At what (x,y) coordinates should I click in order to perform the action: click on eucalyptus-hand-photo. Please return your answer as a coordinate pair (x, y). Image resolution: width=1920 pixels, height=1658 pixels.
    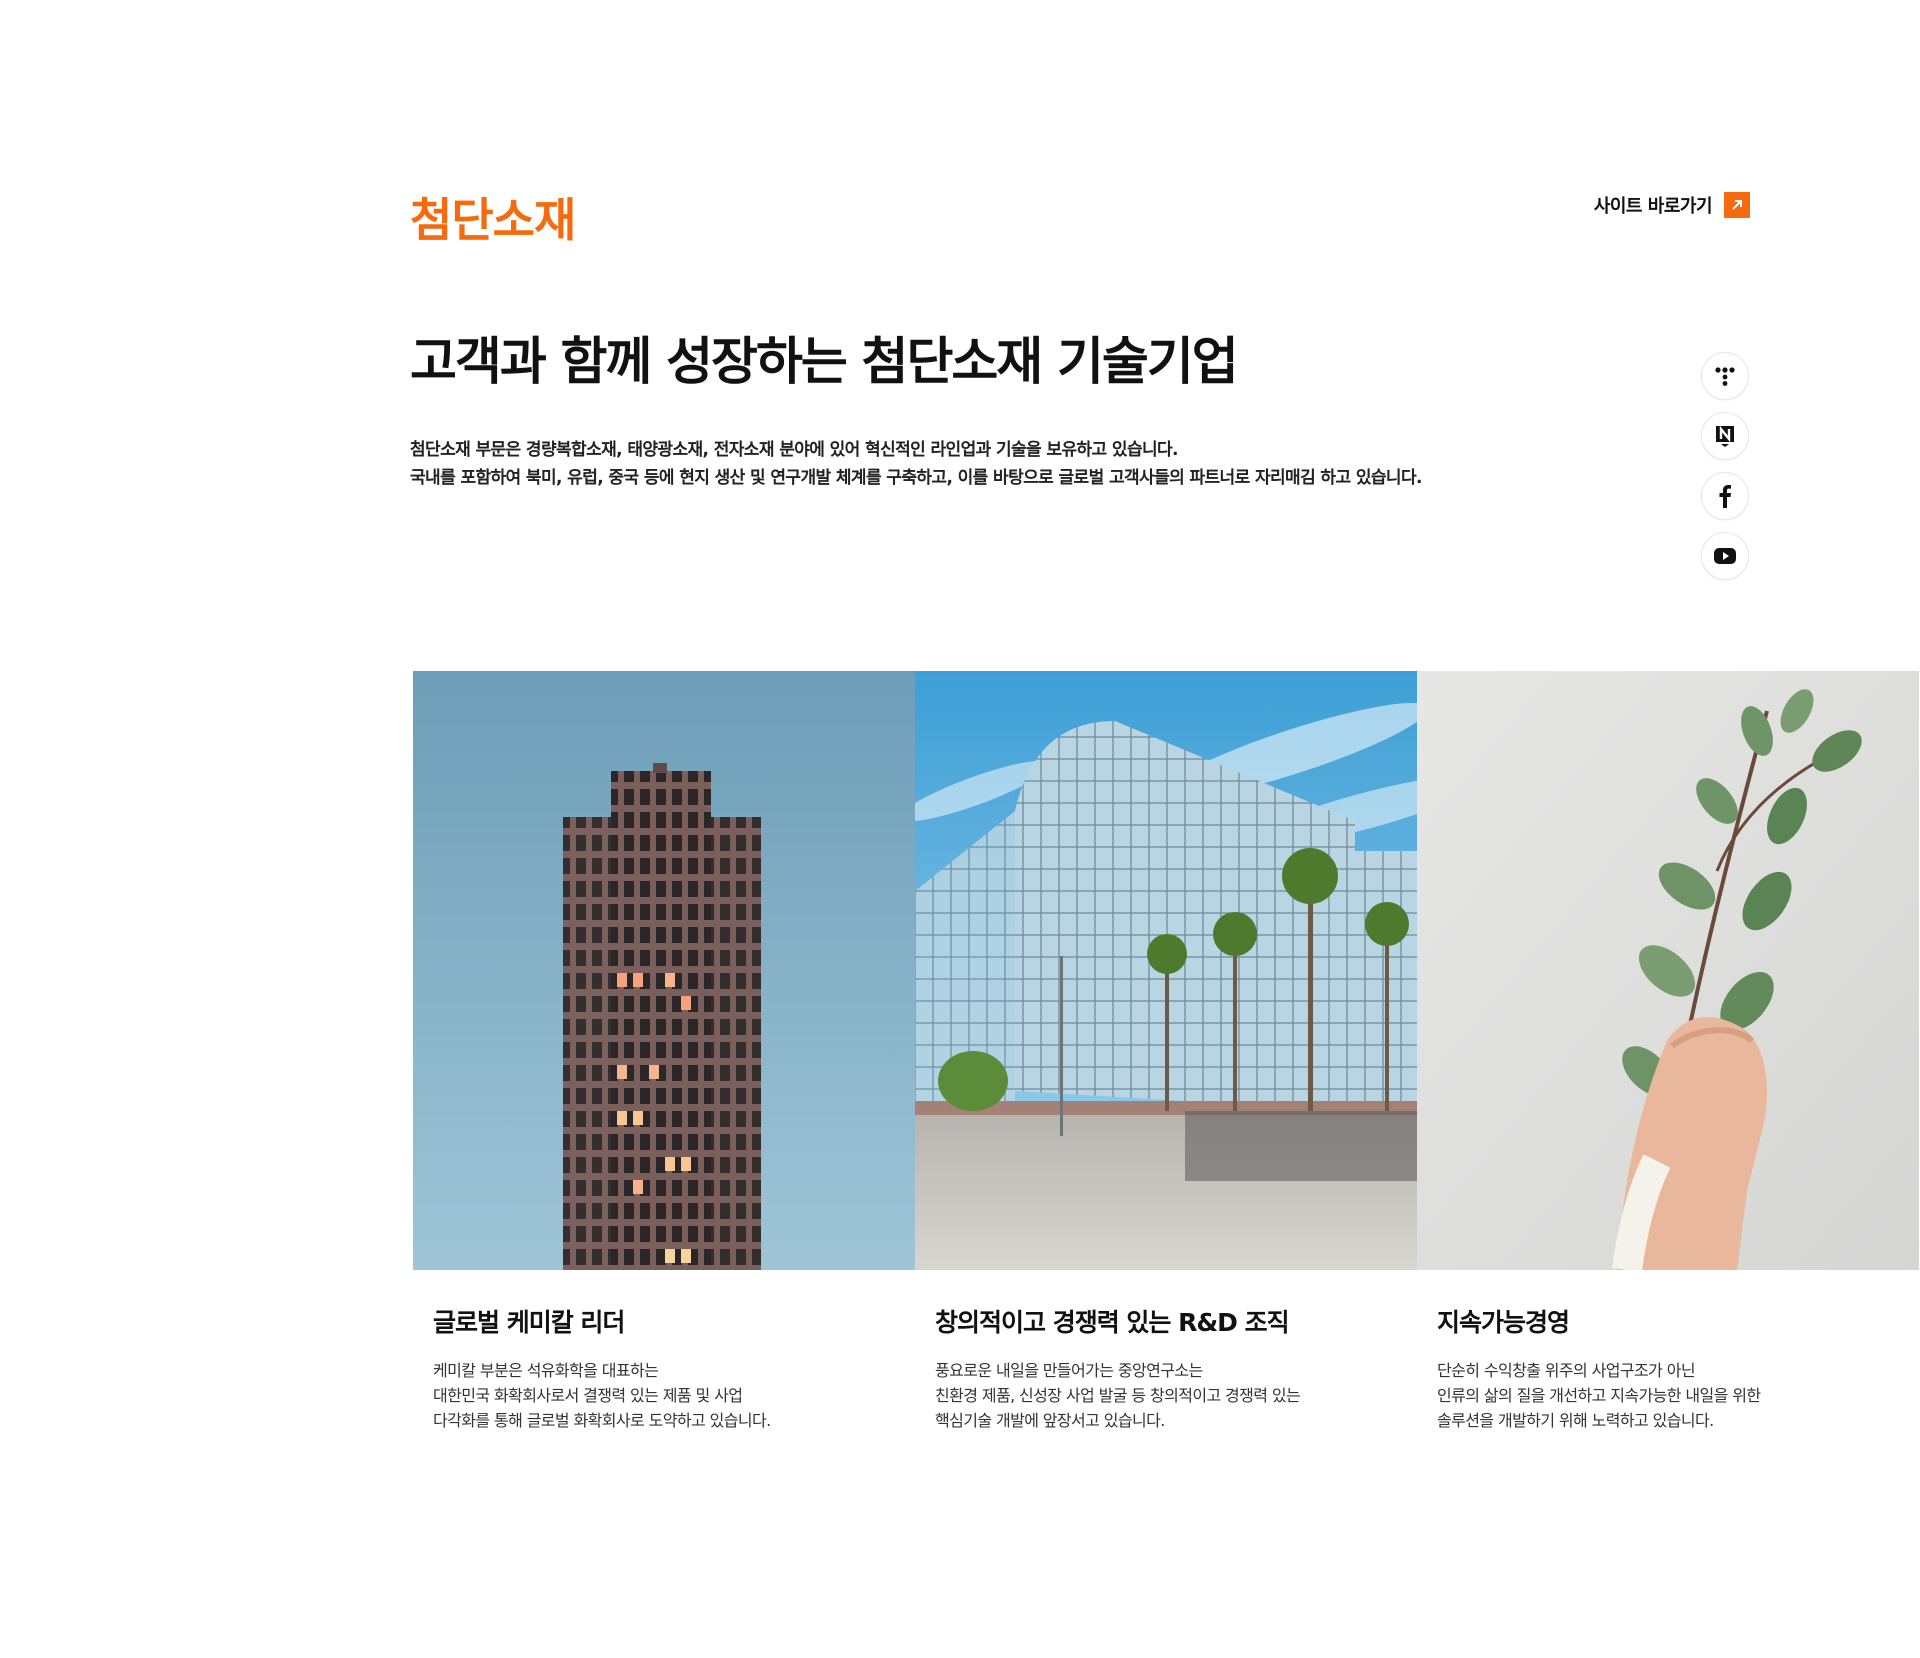
    Looking at the image, I should click on (1668, 970).